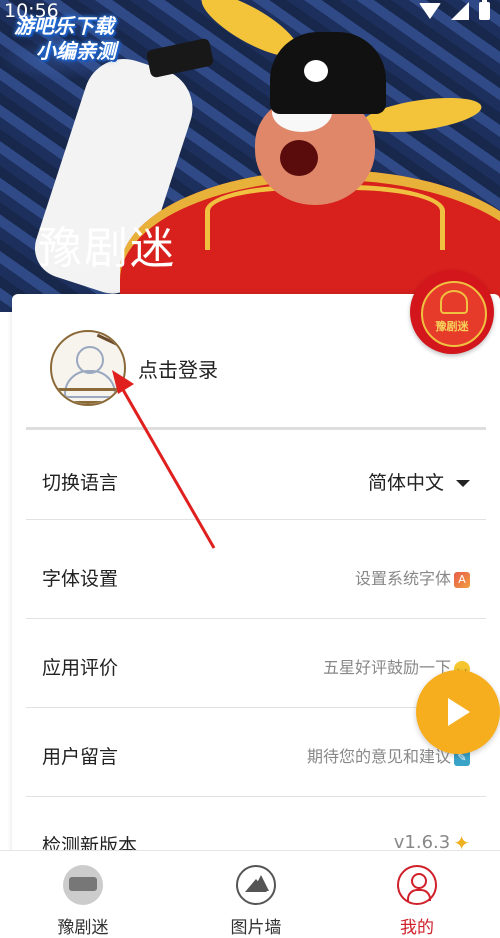  I want to click on settings-row-value: 设置系统字体 A, so click(412, 577).